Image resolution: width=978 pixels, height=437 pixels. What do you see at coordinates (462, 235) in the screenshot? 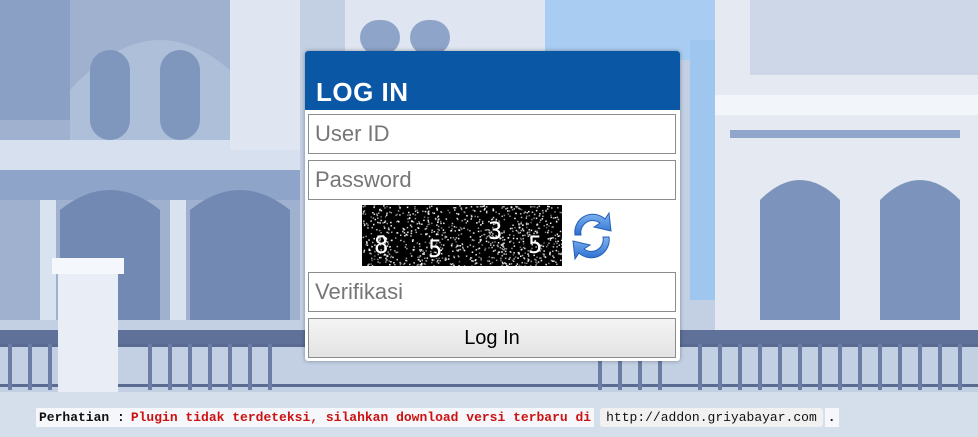
I see `captcha-image: 8 5 3 5` at bounding box center [462, 235].